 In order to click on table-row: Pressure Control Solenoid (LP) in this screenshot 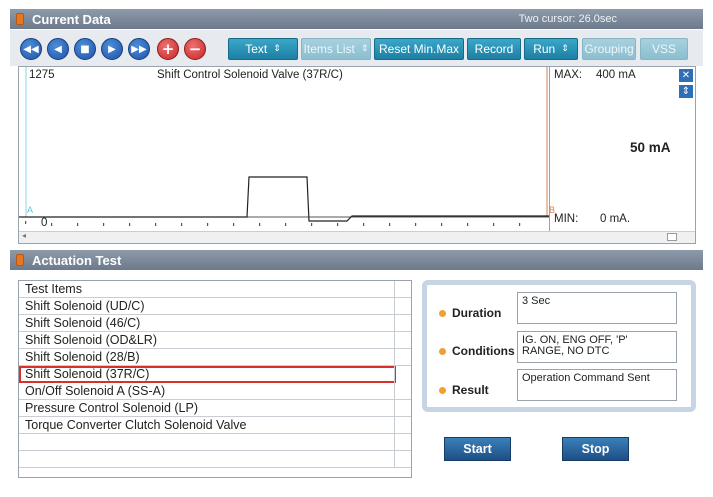, I will do `click(215, 408)`.